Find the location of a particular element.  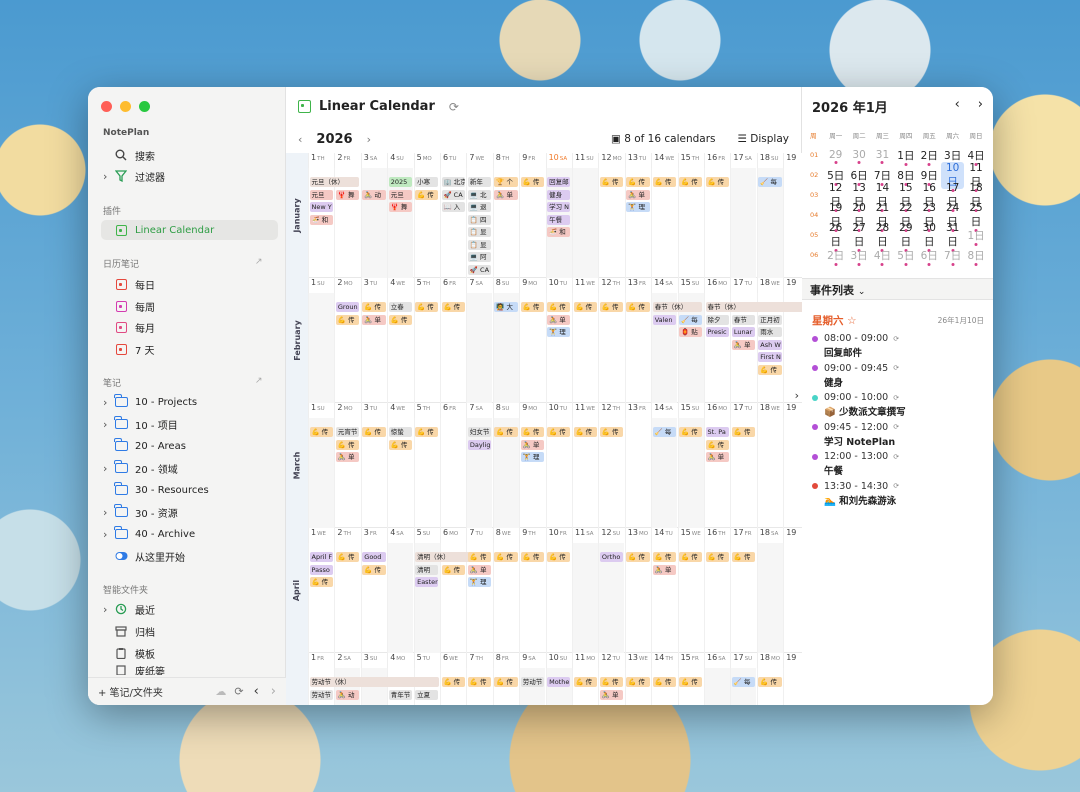

day-header: 5TH is located at coordinates (426, 410).